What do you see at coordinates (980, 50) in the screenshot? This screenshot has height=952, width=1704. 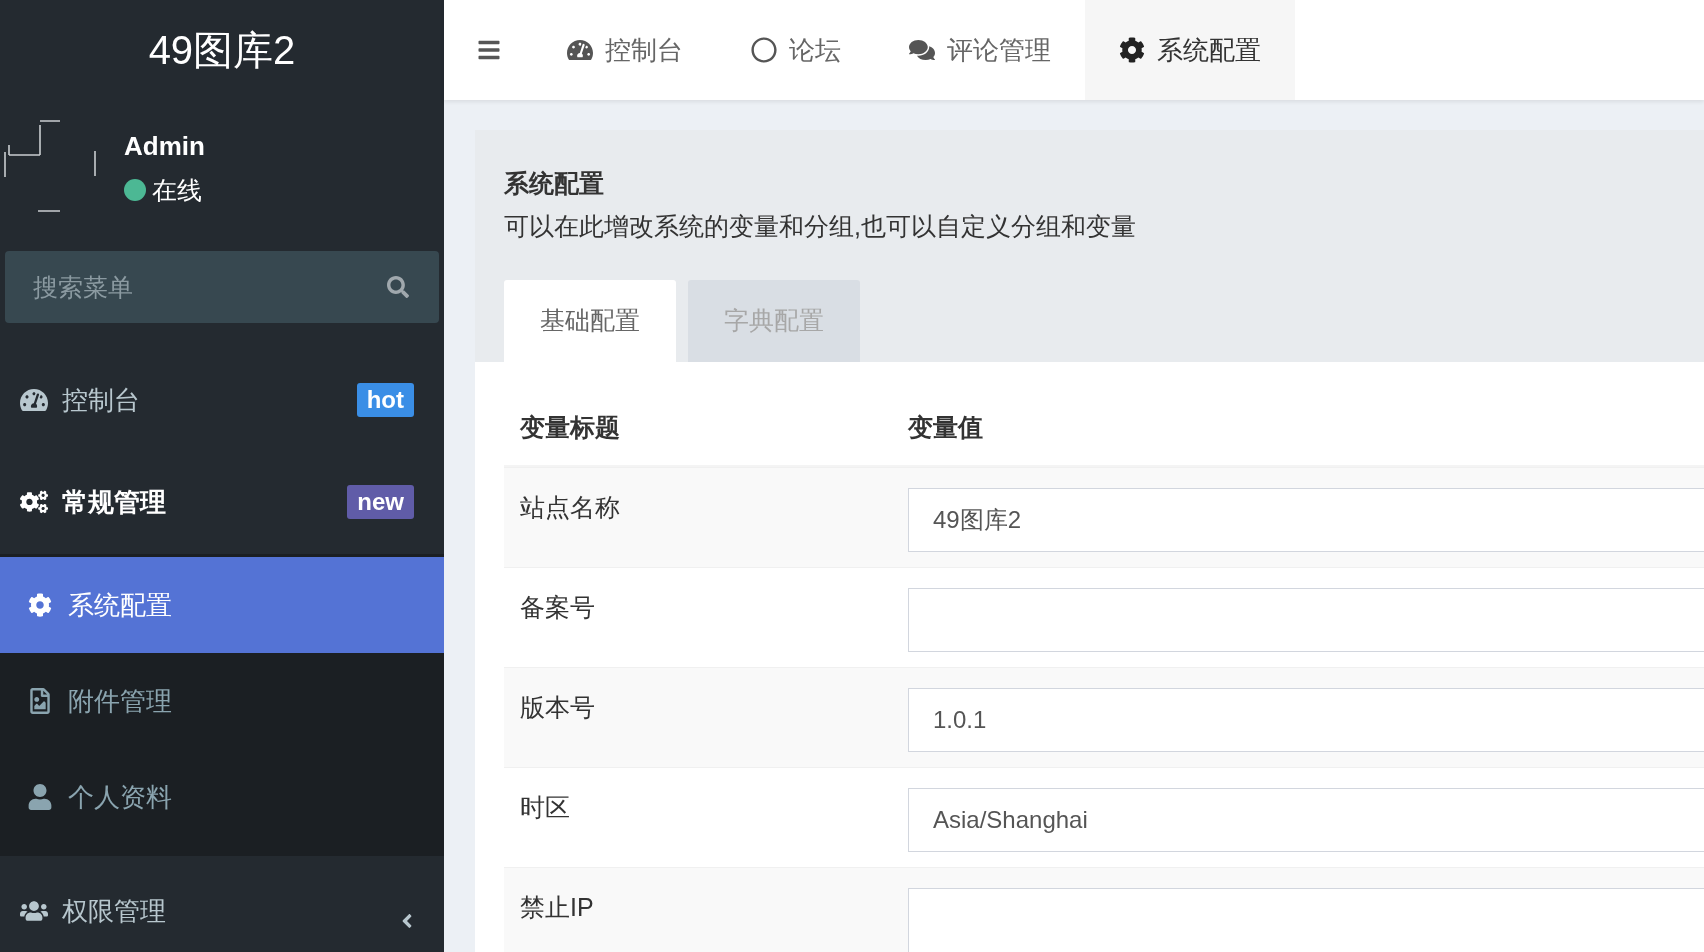 I see `nav-tab: 评论管理` at bounding box center [980, 50].